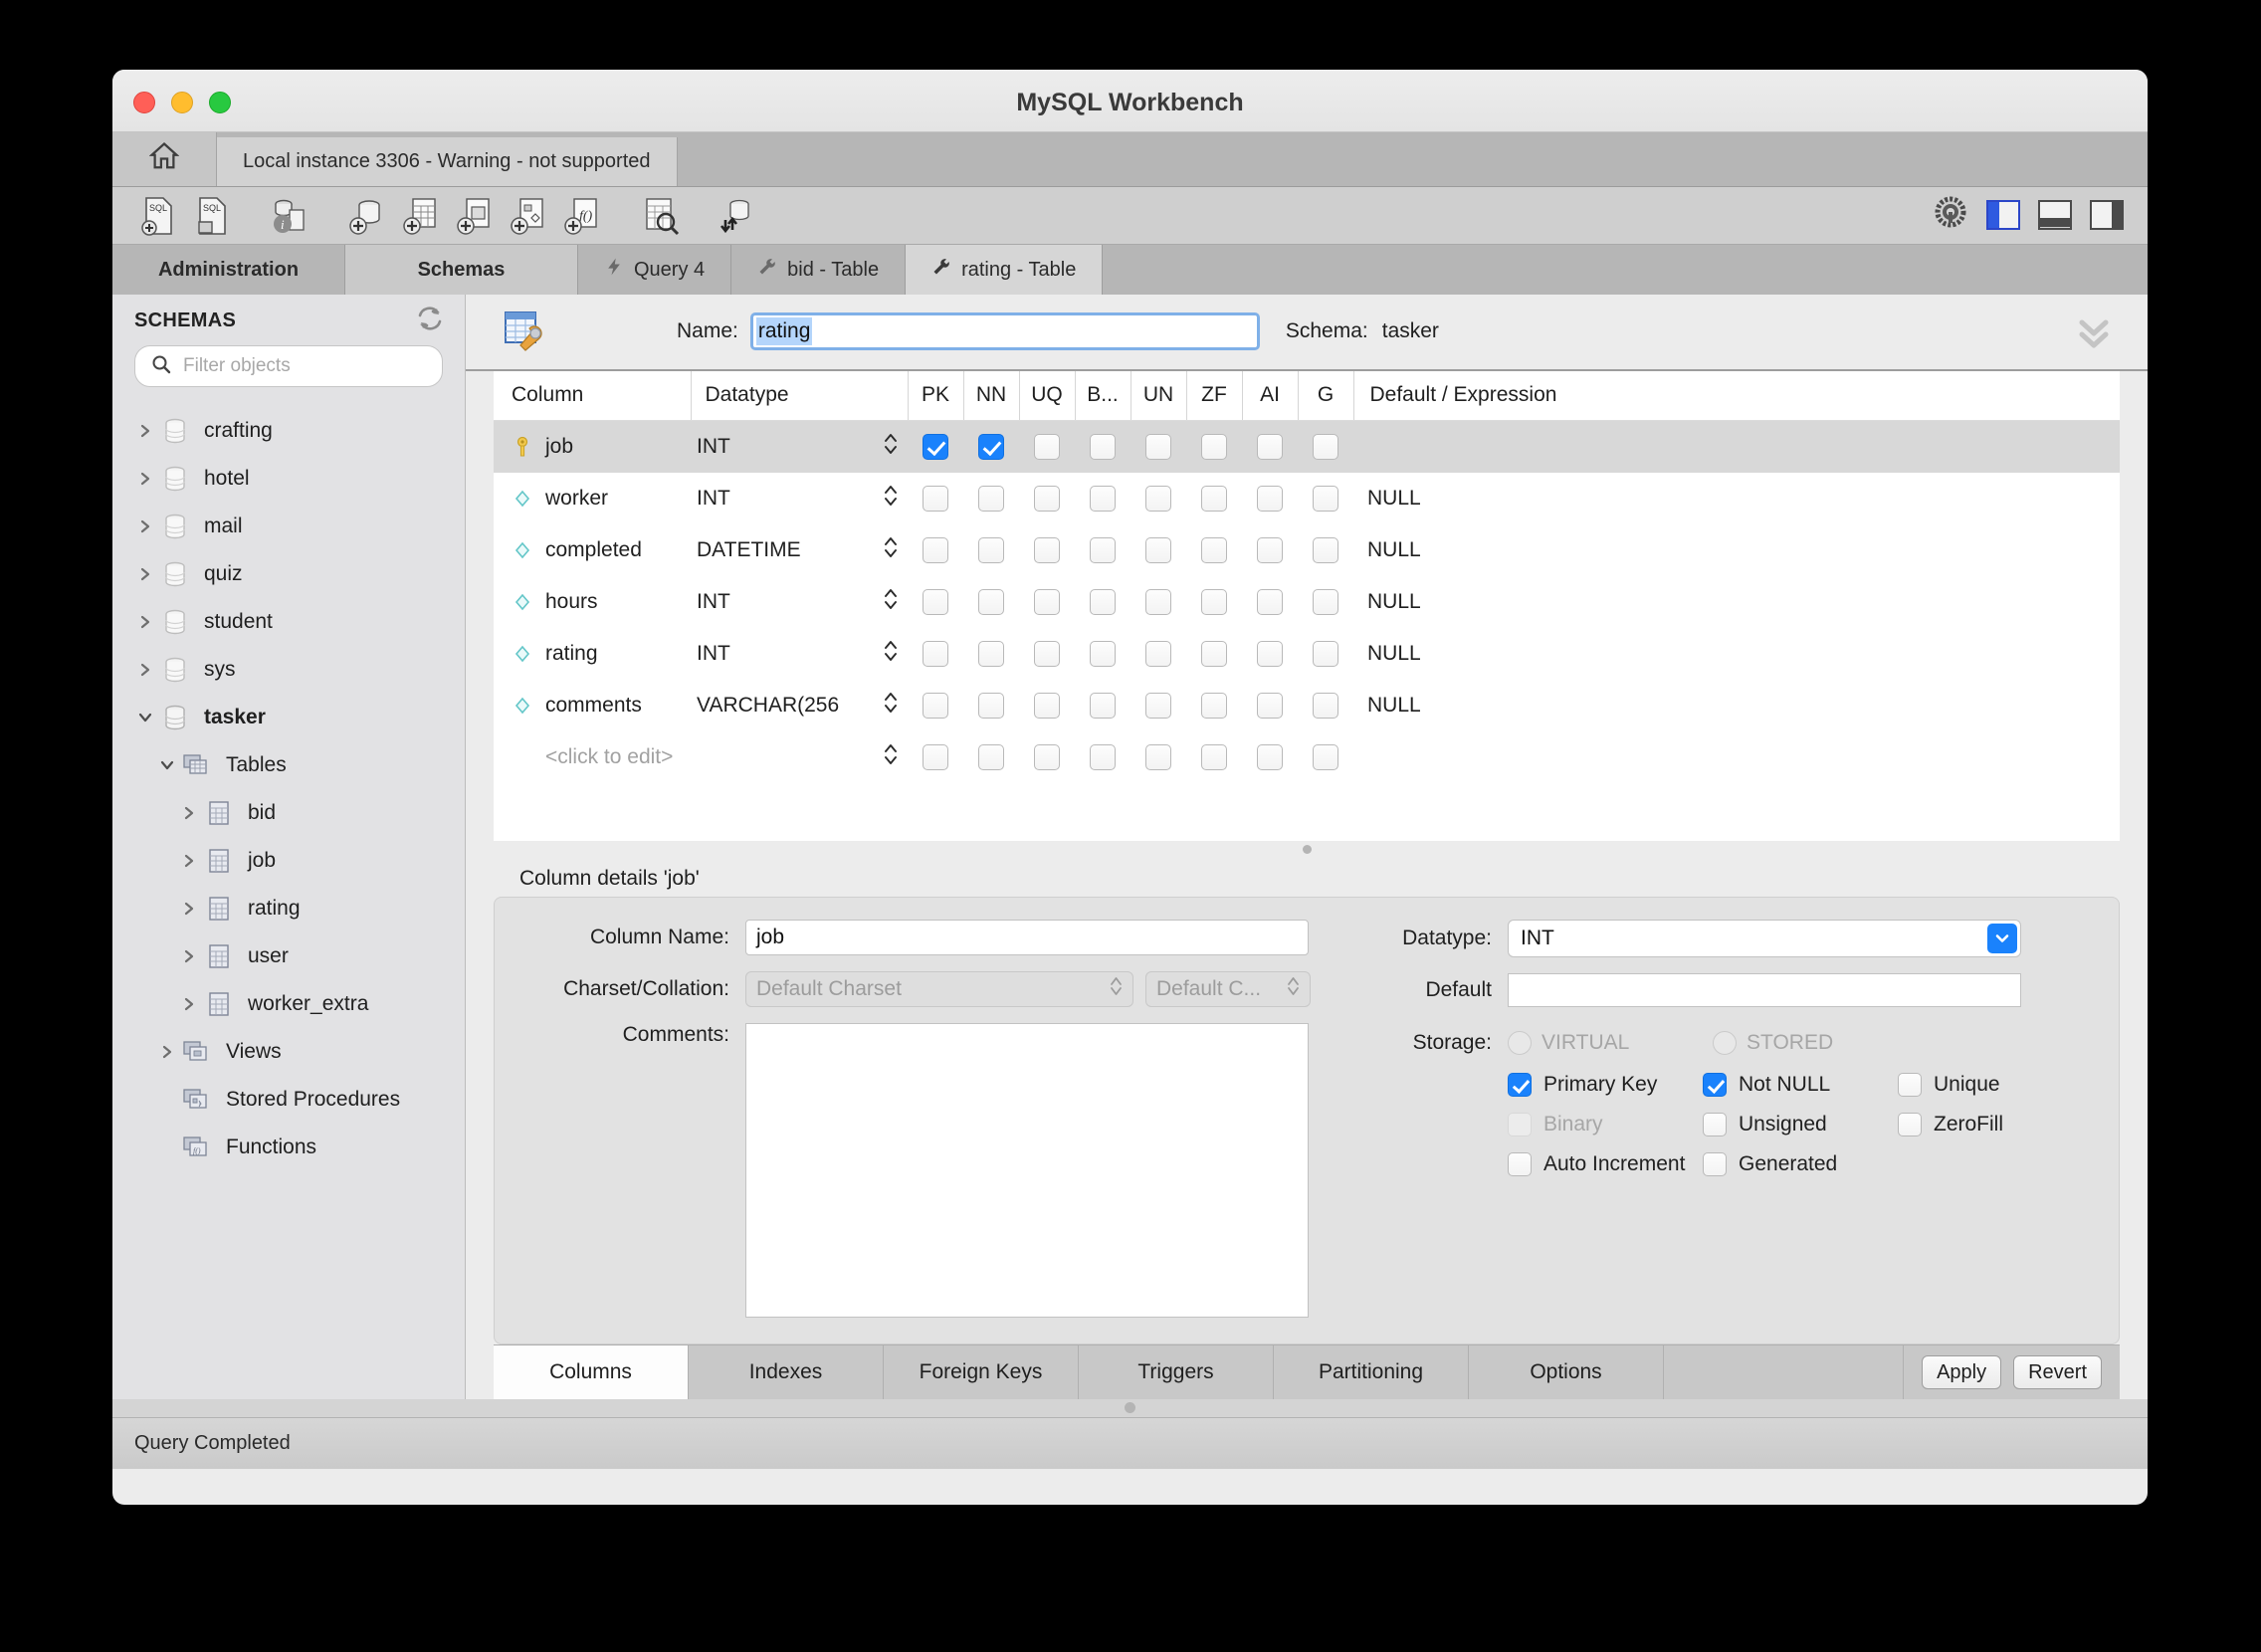  Describe the element at coordinates (593, 654) in the screenshot. I see `column-name-cell: rating` at that location.